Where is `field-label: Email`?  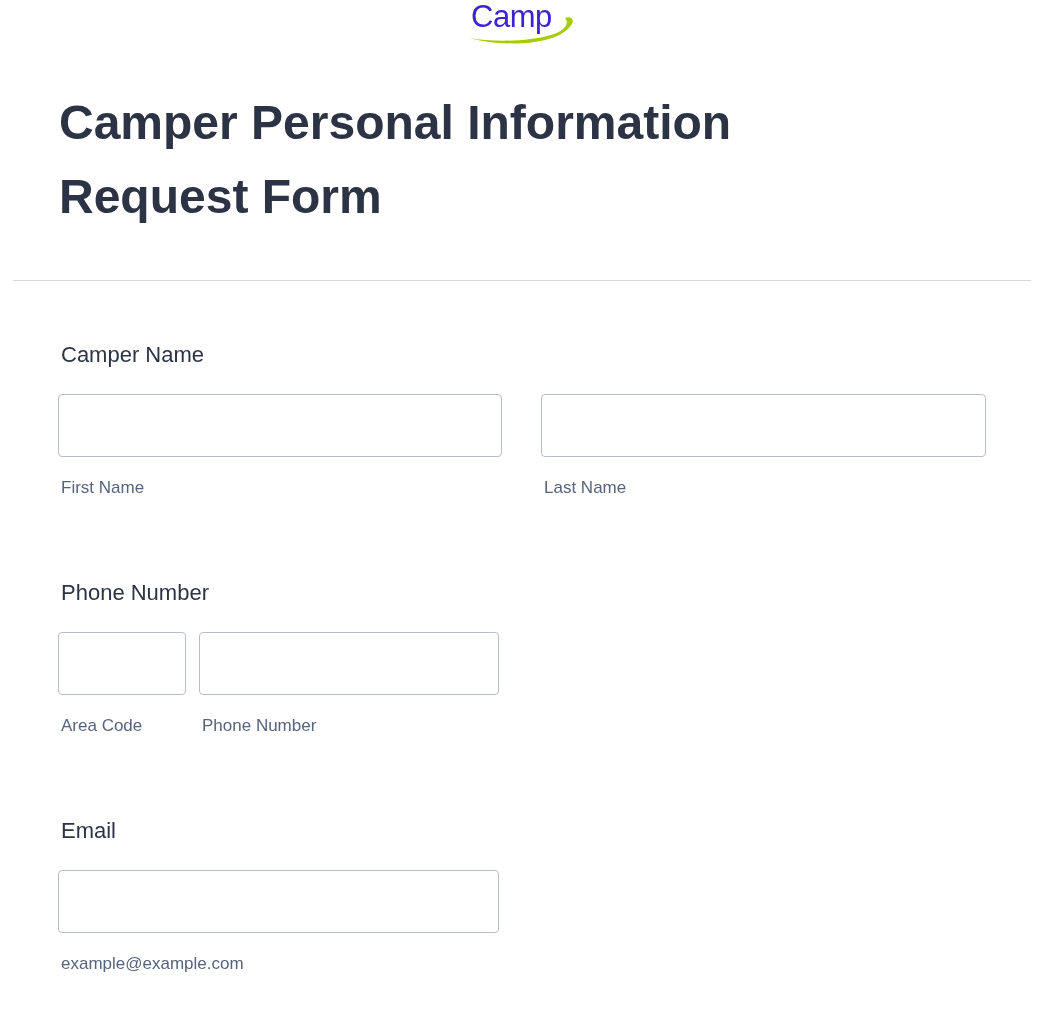
field-label: Email is located at coordinates (88, 831).